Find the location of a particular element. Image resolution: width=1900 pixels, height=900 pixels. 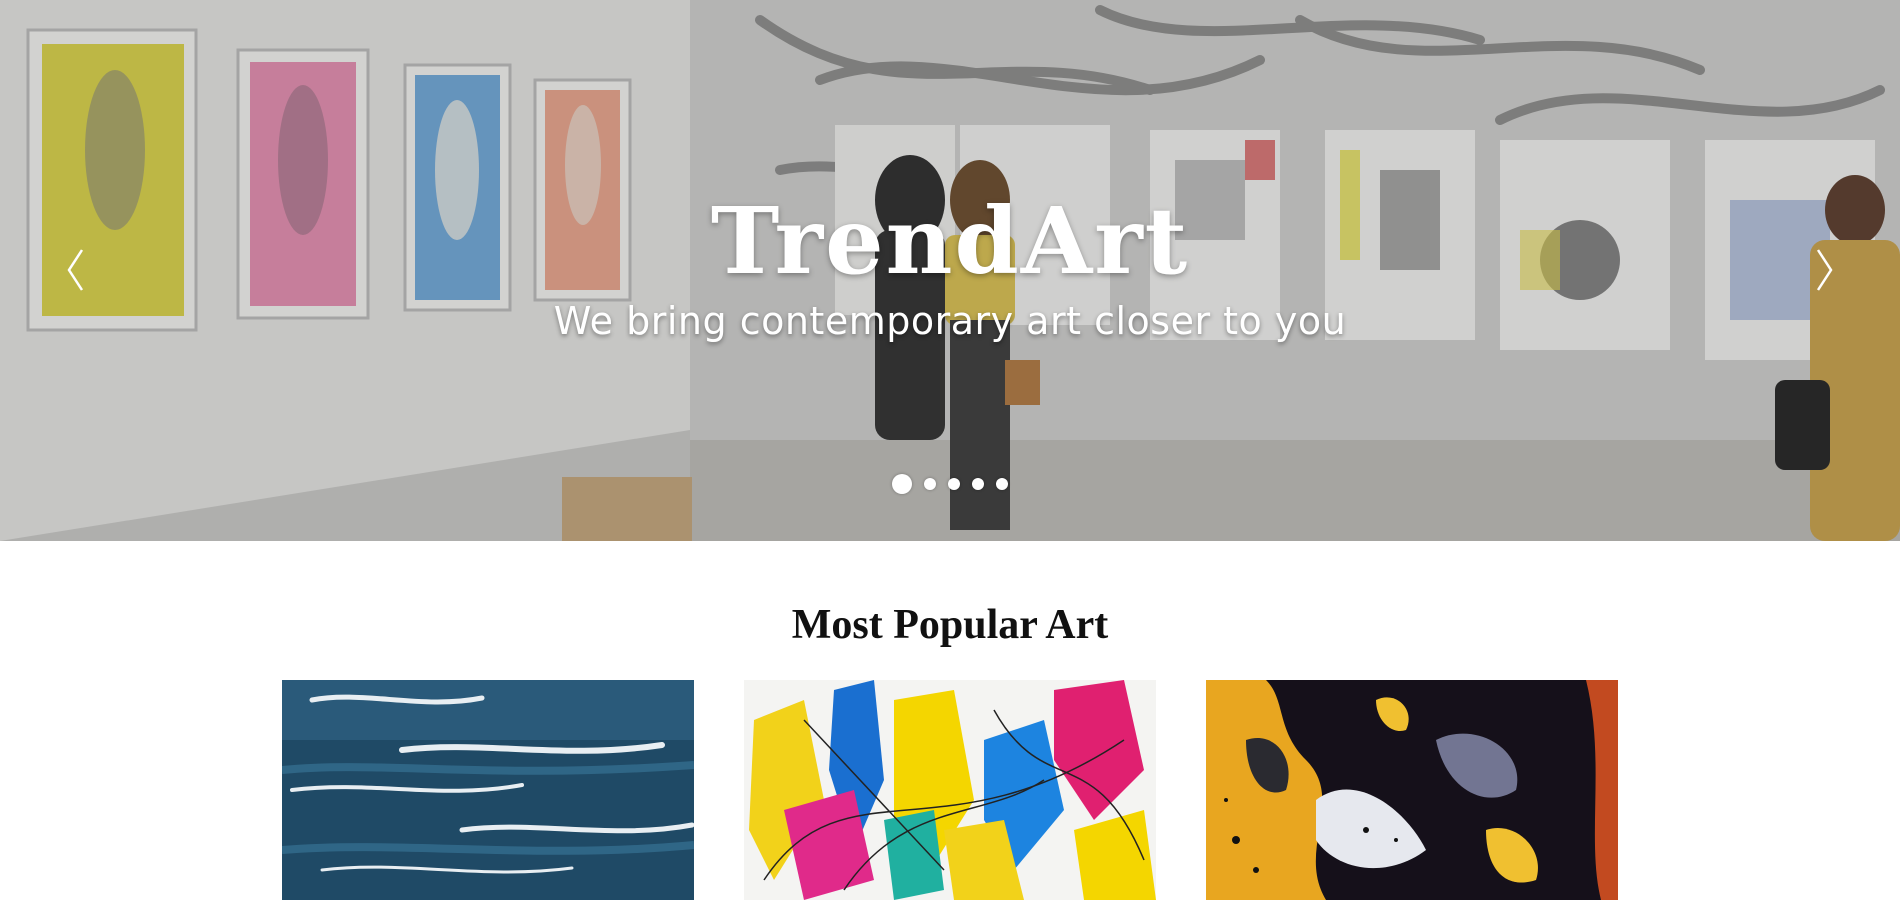

fluid-art-image is located at coordinates (1412, 790).